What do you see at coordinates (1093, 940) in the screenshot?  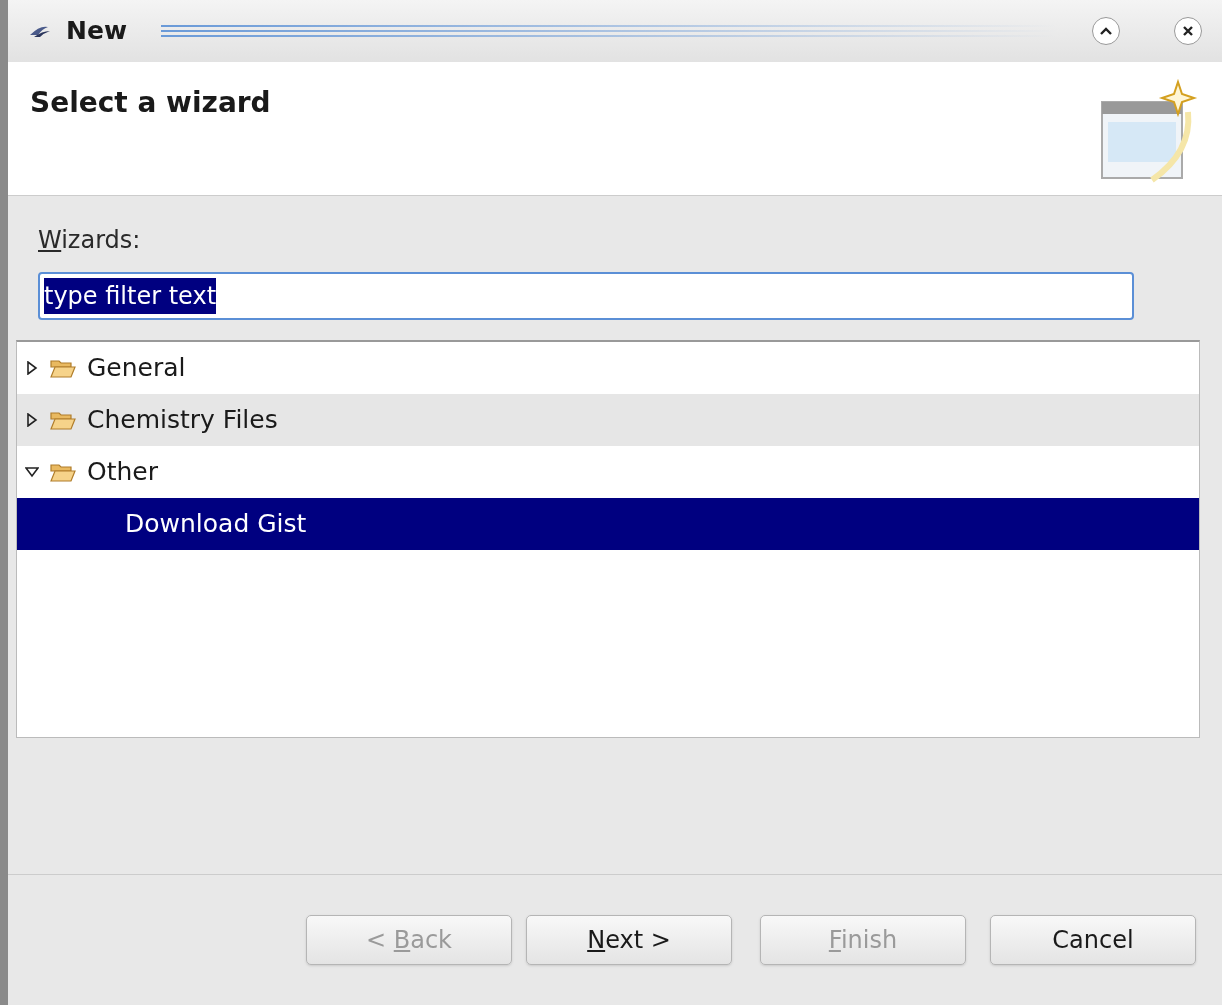 I see `wizard-button: Cancel` at bounding box center [1093, 940].